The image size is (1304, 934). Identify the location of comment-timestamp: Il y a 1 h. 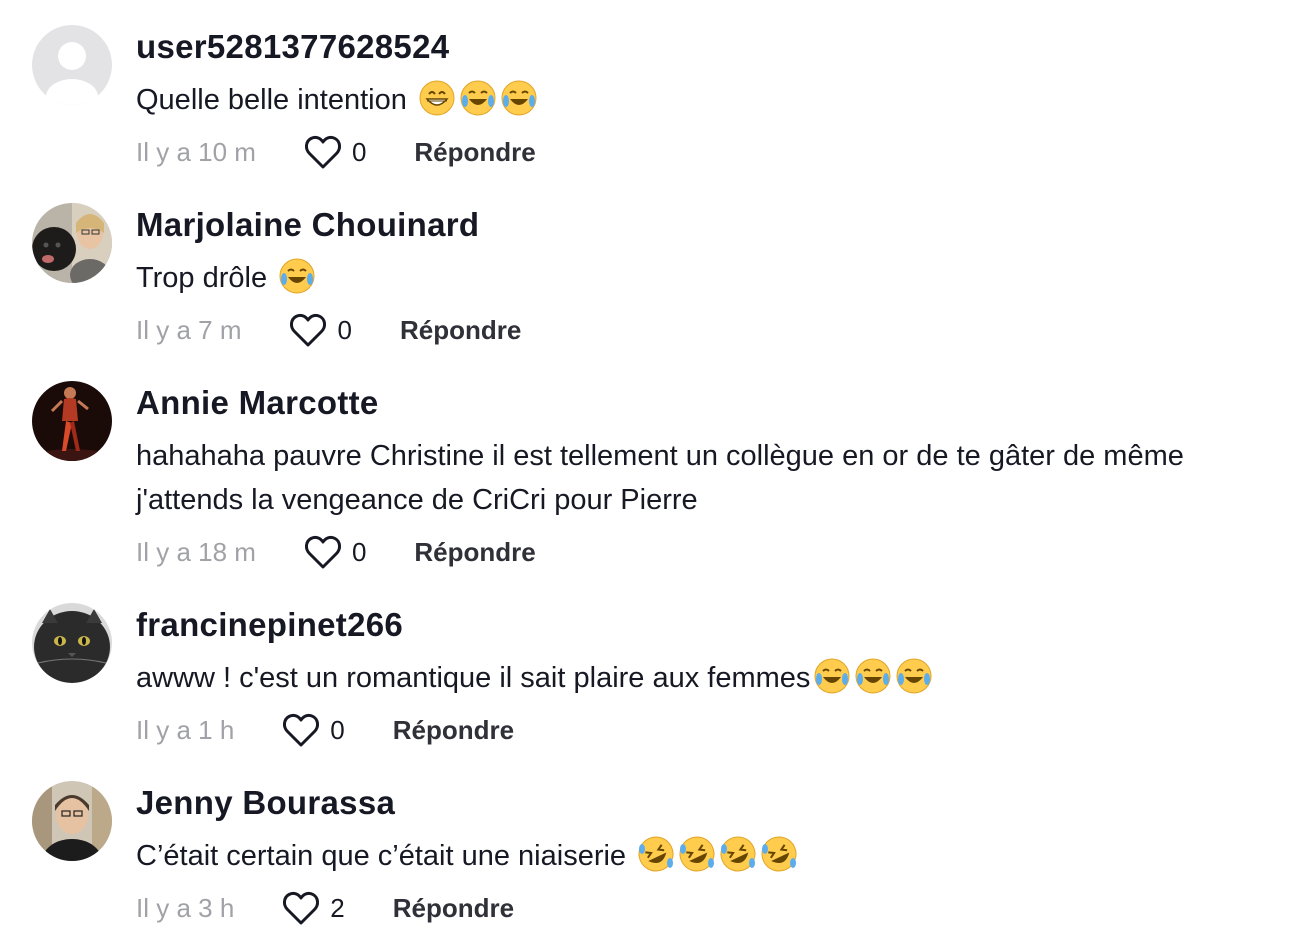
(185, 729).